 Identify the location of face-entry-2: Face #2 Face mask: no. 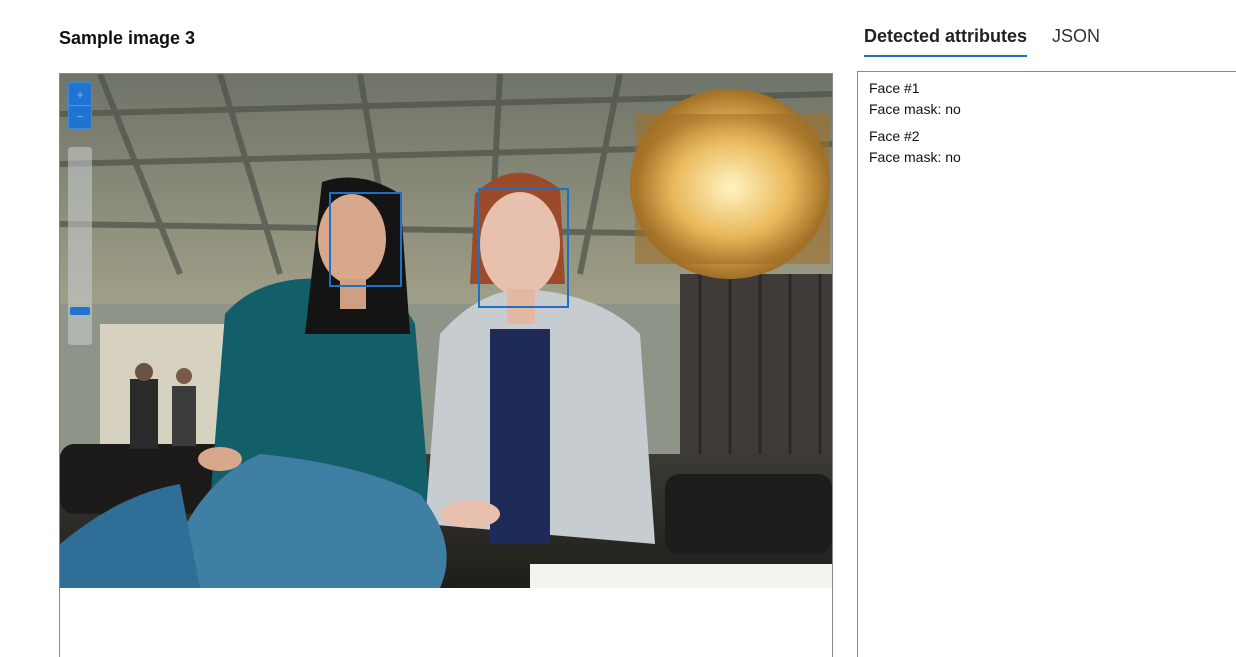
(1052, 147).